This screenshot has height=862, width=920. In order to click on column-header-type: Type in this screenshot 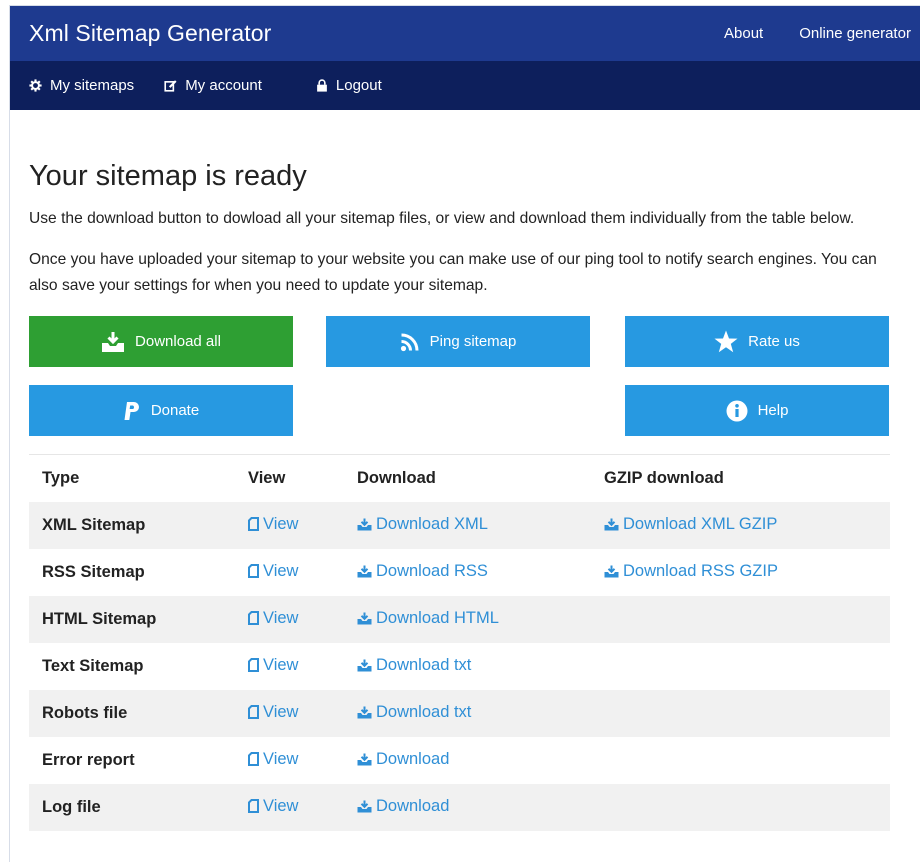, I will do `click(132, 478)`.